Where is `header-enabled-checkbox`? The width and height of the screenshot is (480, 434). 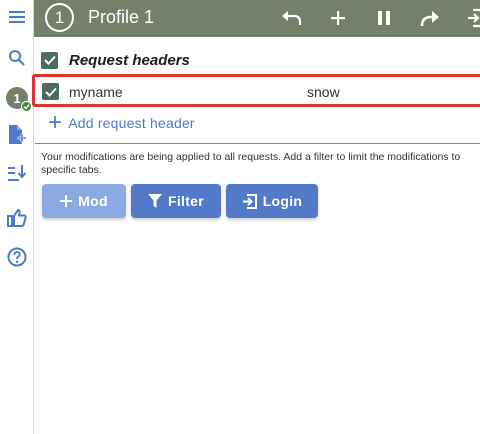
header-enabled-checkbox is located at coordinates (50, 91).